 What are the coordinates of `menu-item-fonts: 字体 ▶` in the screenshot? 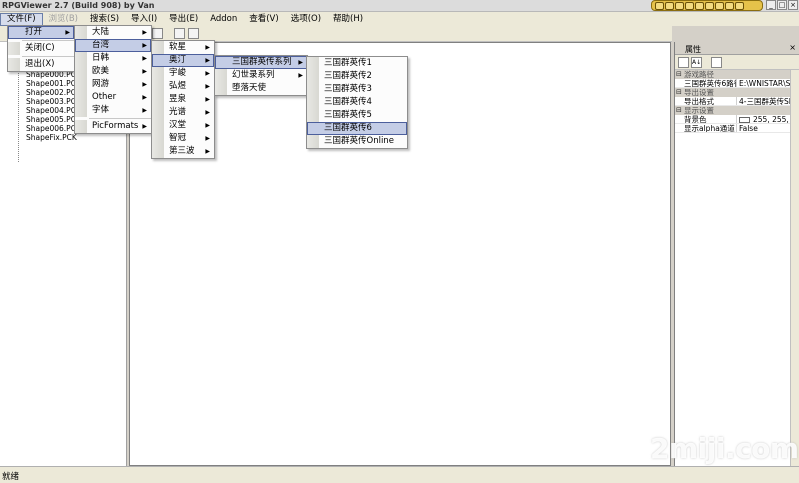 It's located at (113, 110).